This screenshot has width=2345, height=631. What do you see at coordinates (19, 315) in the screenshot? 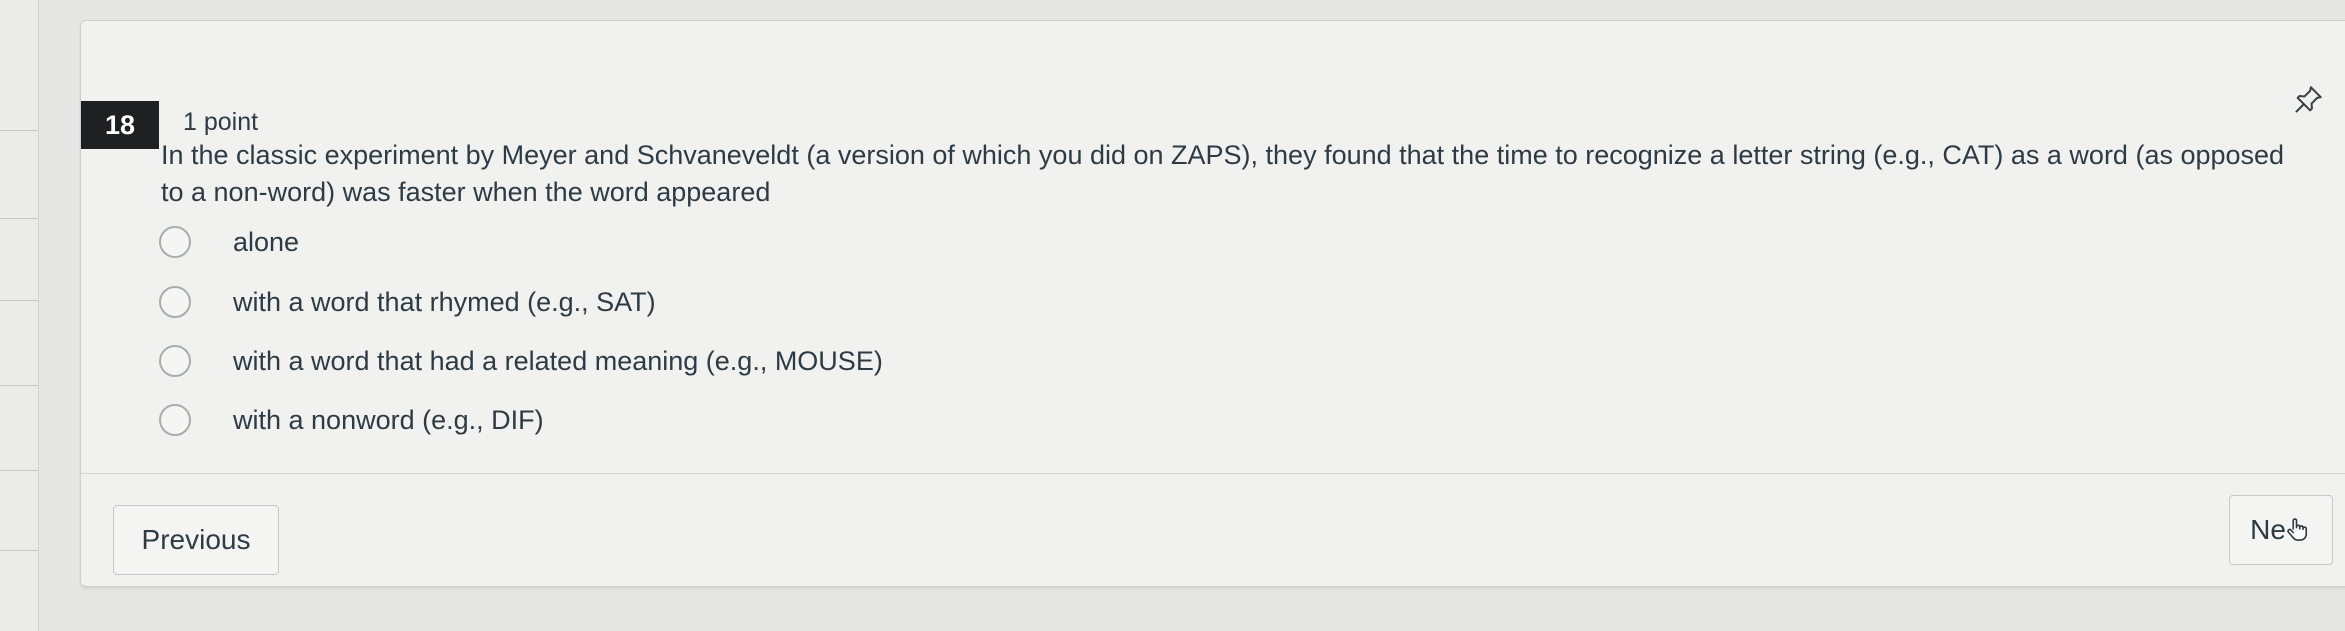
I see `left-sidebar-strip` at bounding box center [19, 315].